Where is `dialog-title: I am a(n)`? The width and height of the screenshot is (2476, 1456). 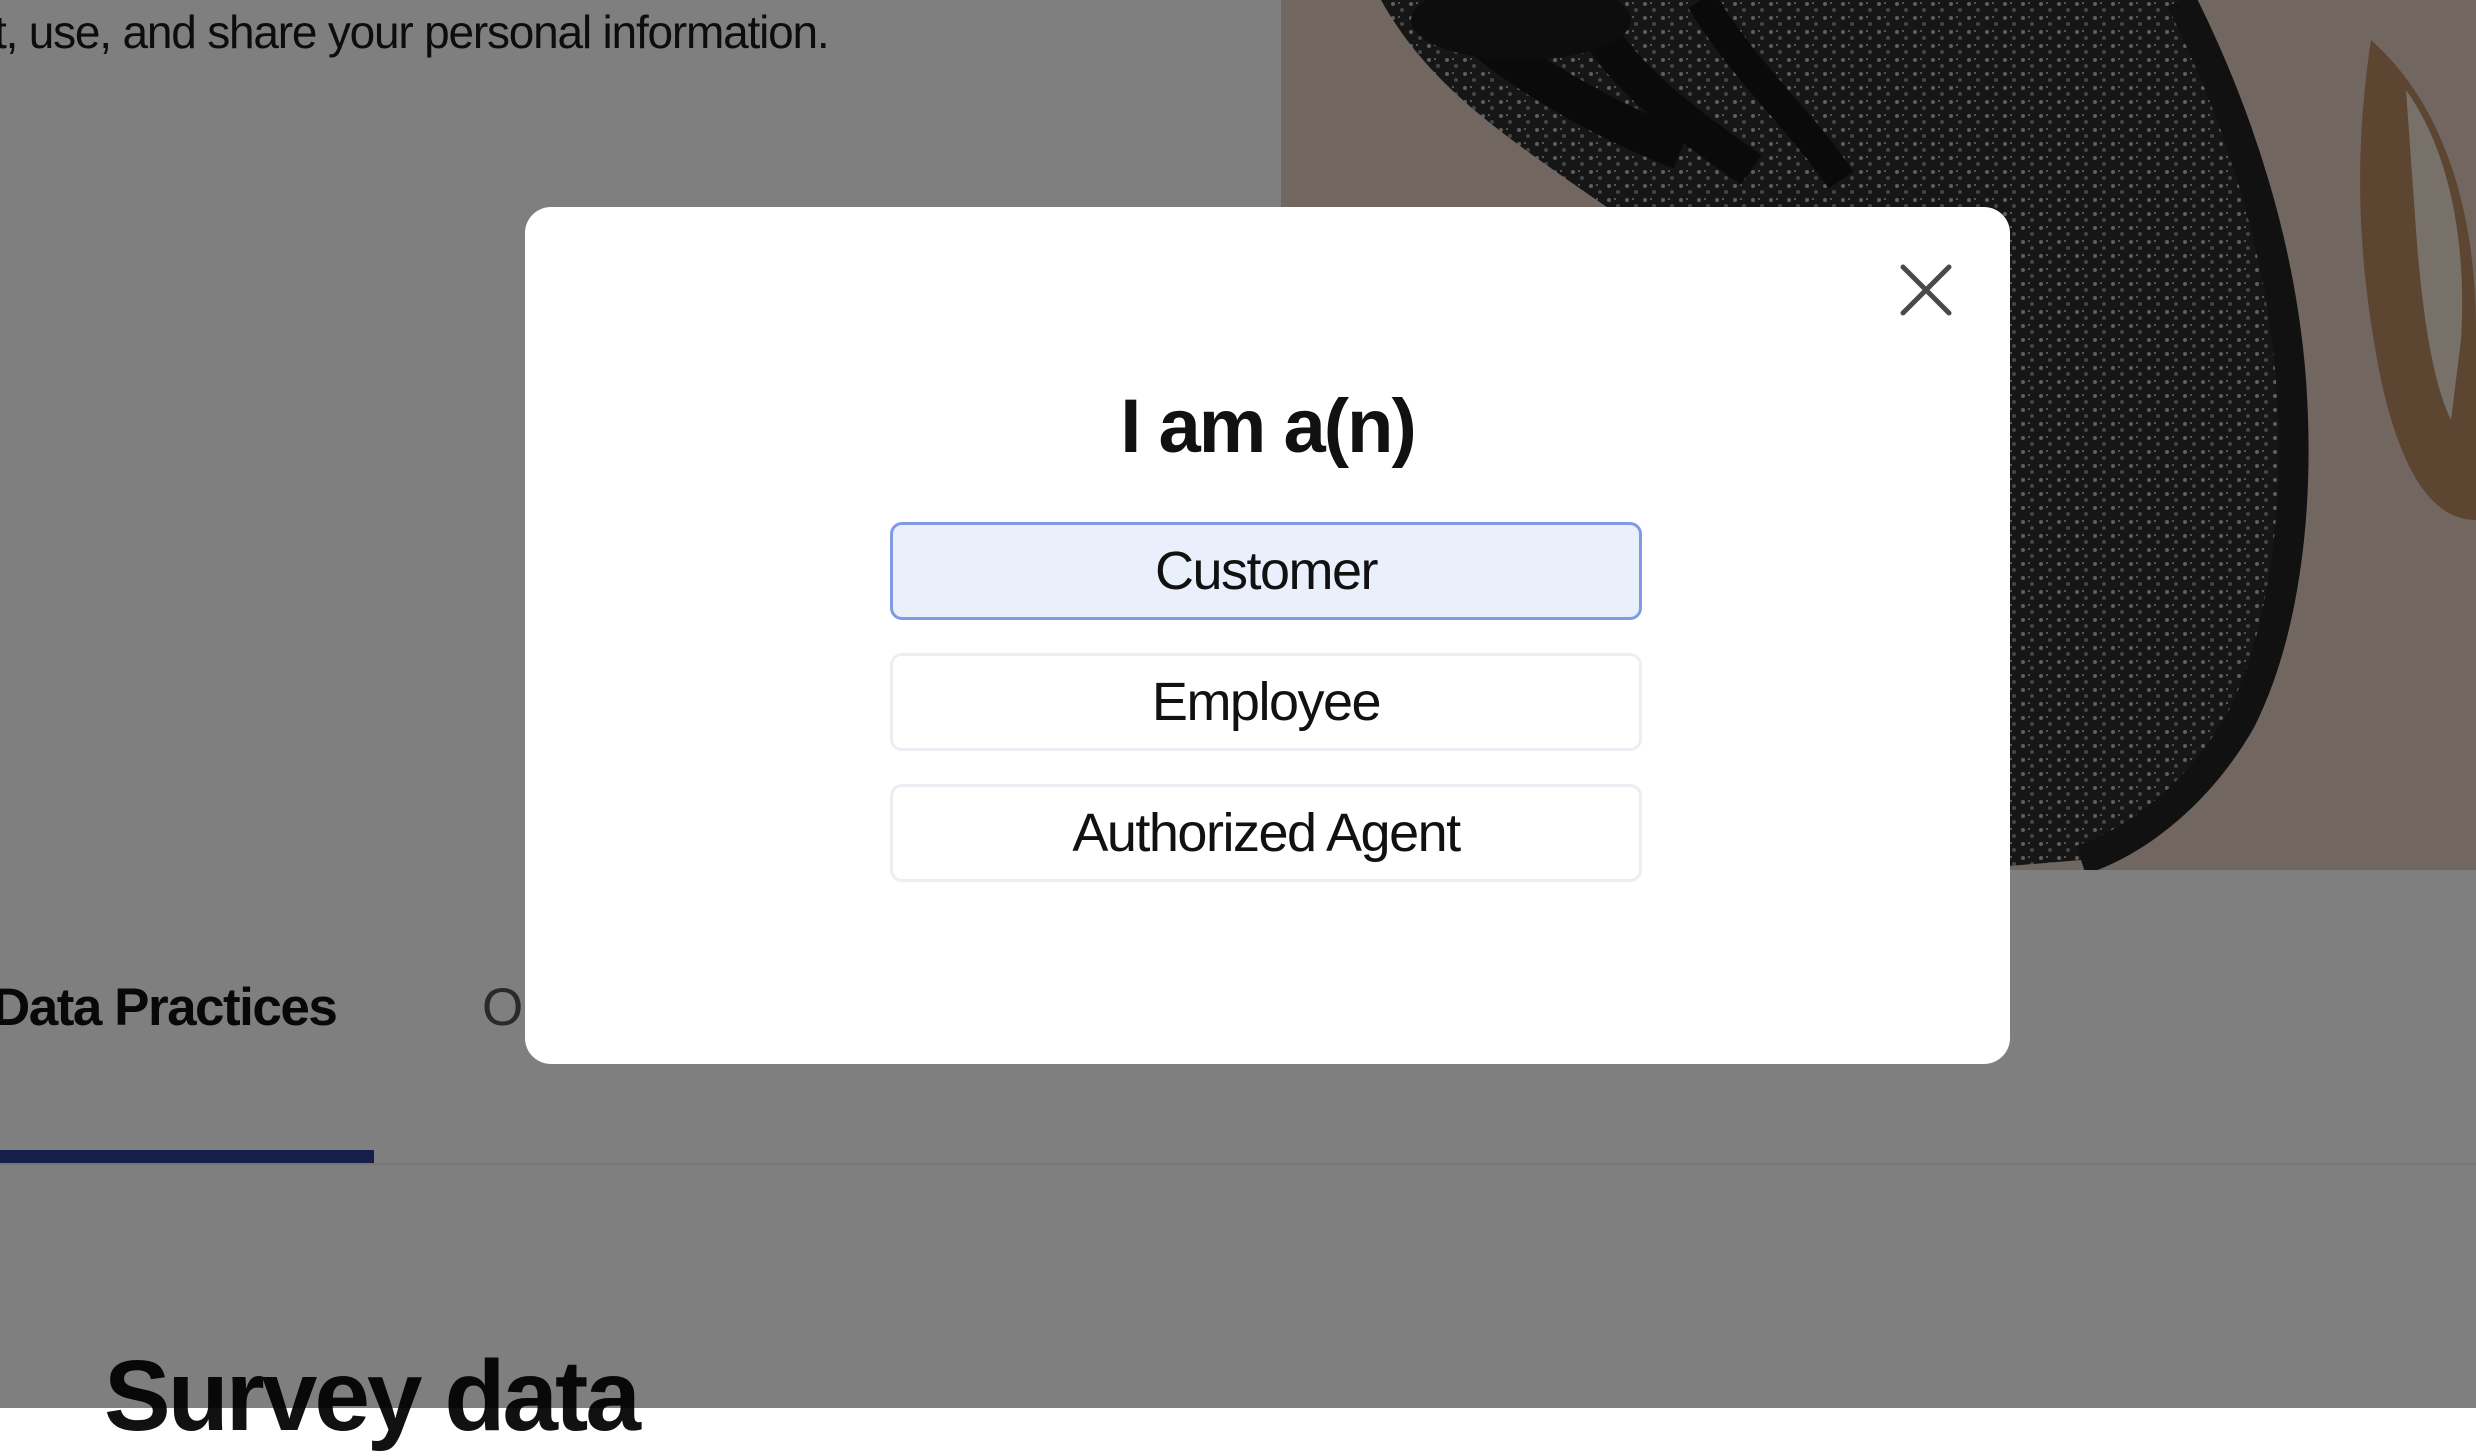
dialog-title: I am a(n) is located at coordinates (1268, 426).